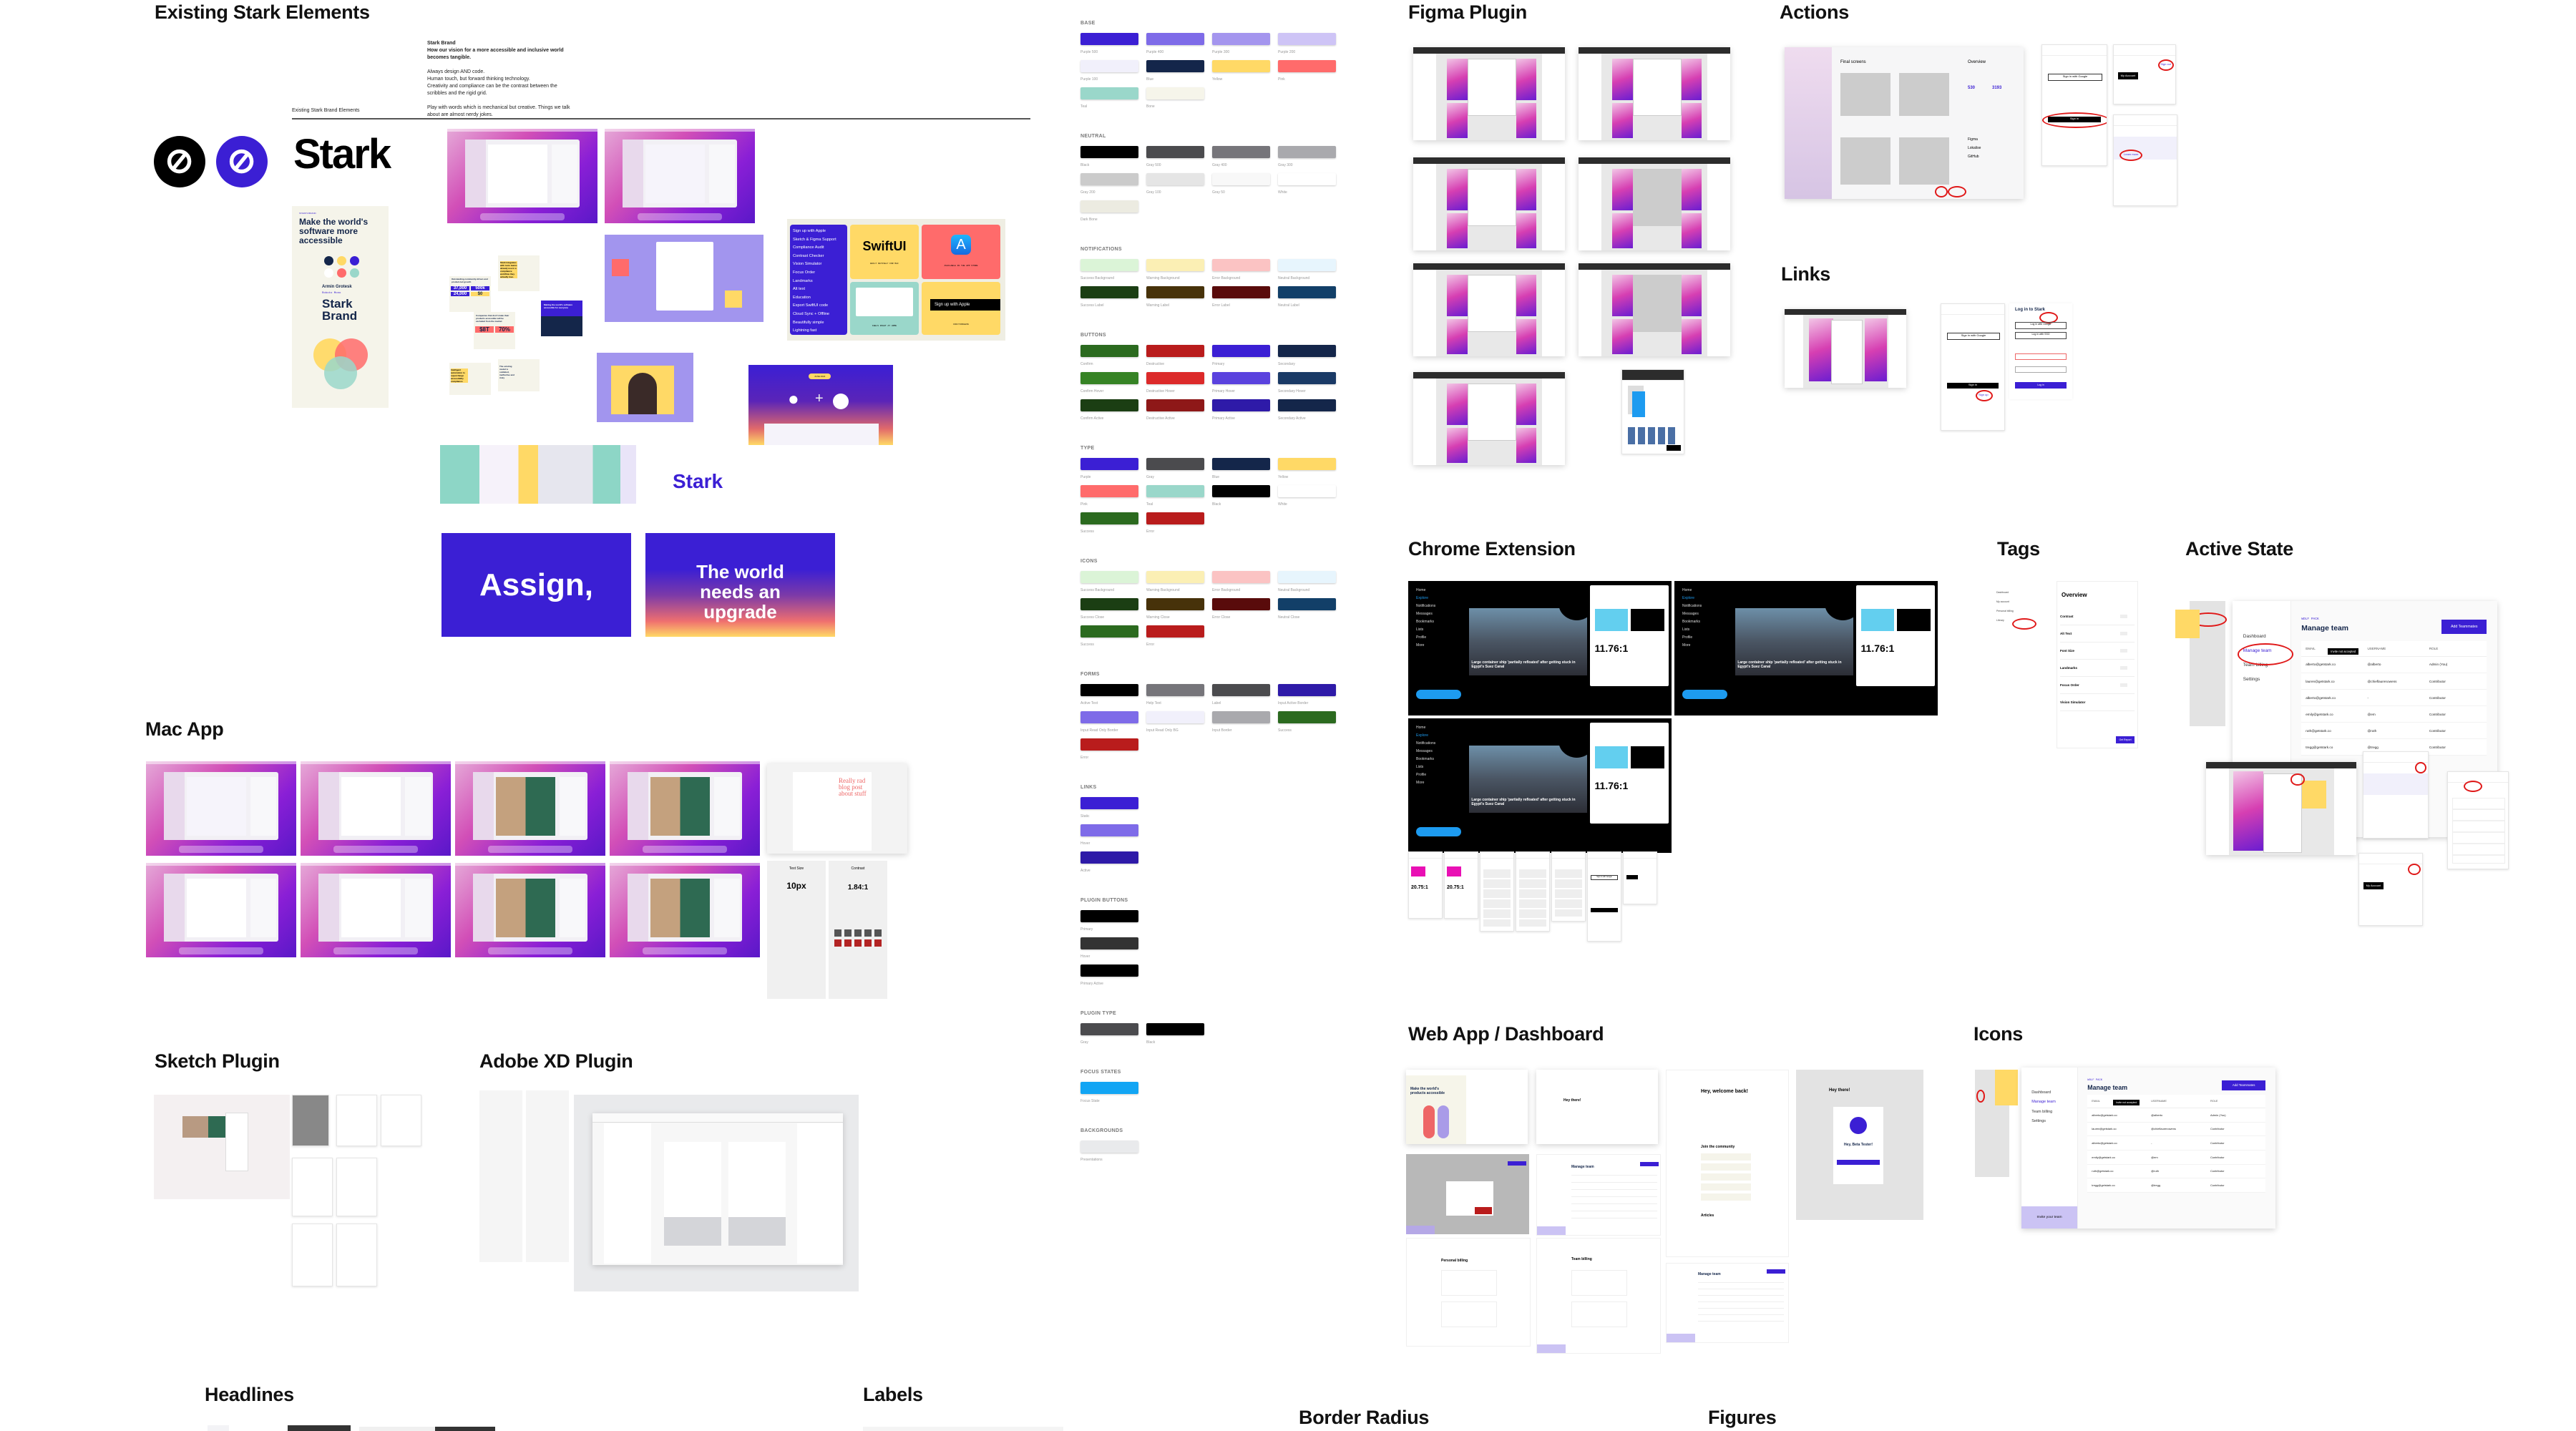 The width and height of the screenshot is (2576, 1431). I want to click on color-swatch: Confirm Hover, so click(1109, 384).